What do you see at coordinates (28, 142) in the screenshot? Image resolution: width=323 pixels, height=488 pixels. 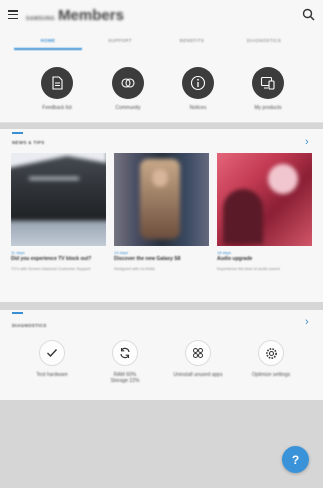 I see `news-section-title: NEWS & TIPS` at bounding box center [28, 142].